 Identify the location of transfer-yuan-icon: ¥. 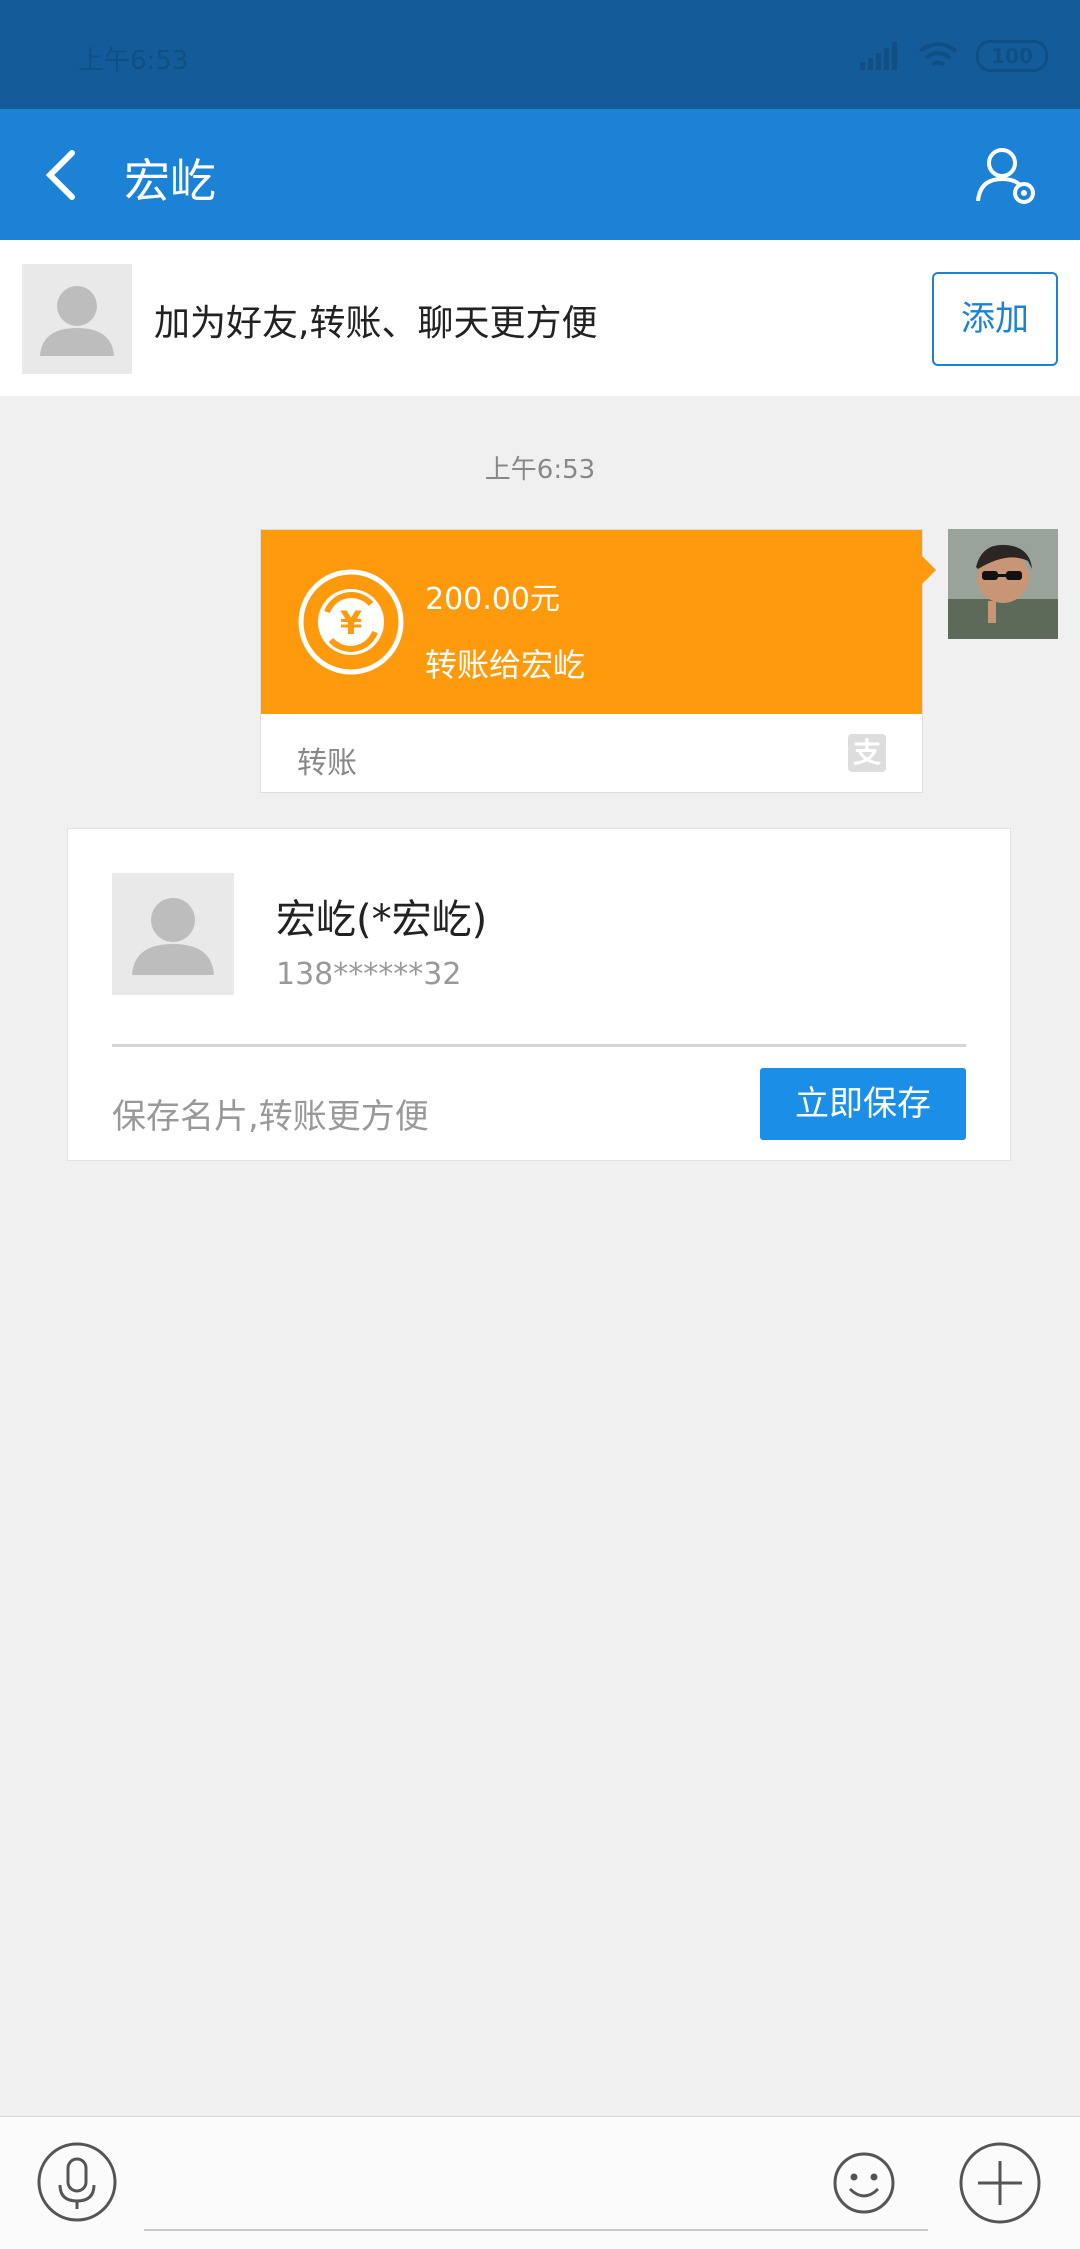
(351, 622).